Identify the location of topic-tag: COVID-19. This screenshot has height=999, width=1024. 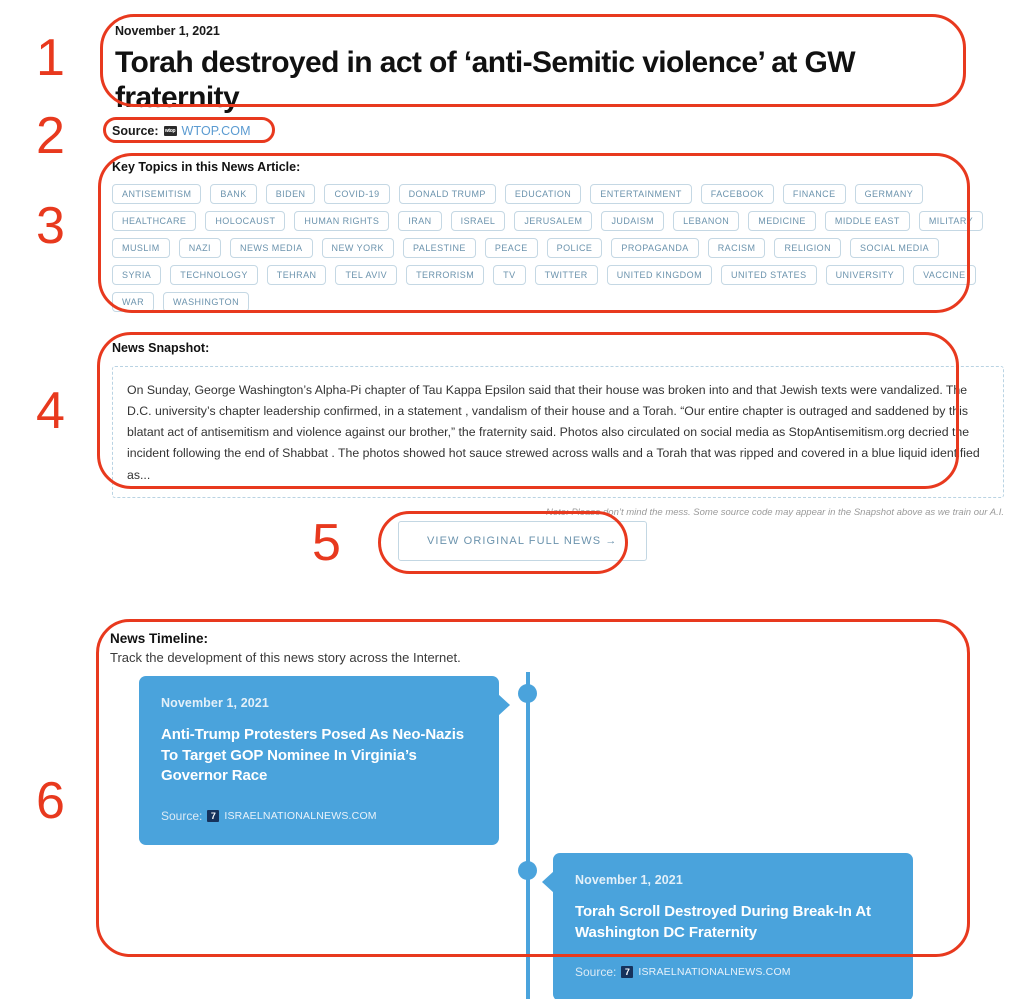
(357, 194).